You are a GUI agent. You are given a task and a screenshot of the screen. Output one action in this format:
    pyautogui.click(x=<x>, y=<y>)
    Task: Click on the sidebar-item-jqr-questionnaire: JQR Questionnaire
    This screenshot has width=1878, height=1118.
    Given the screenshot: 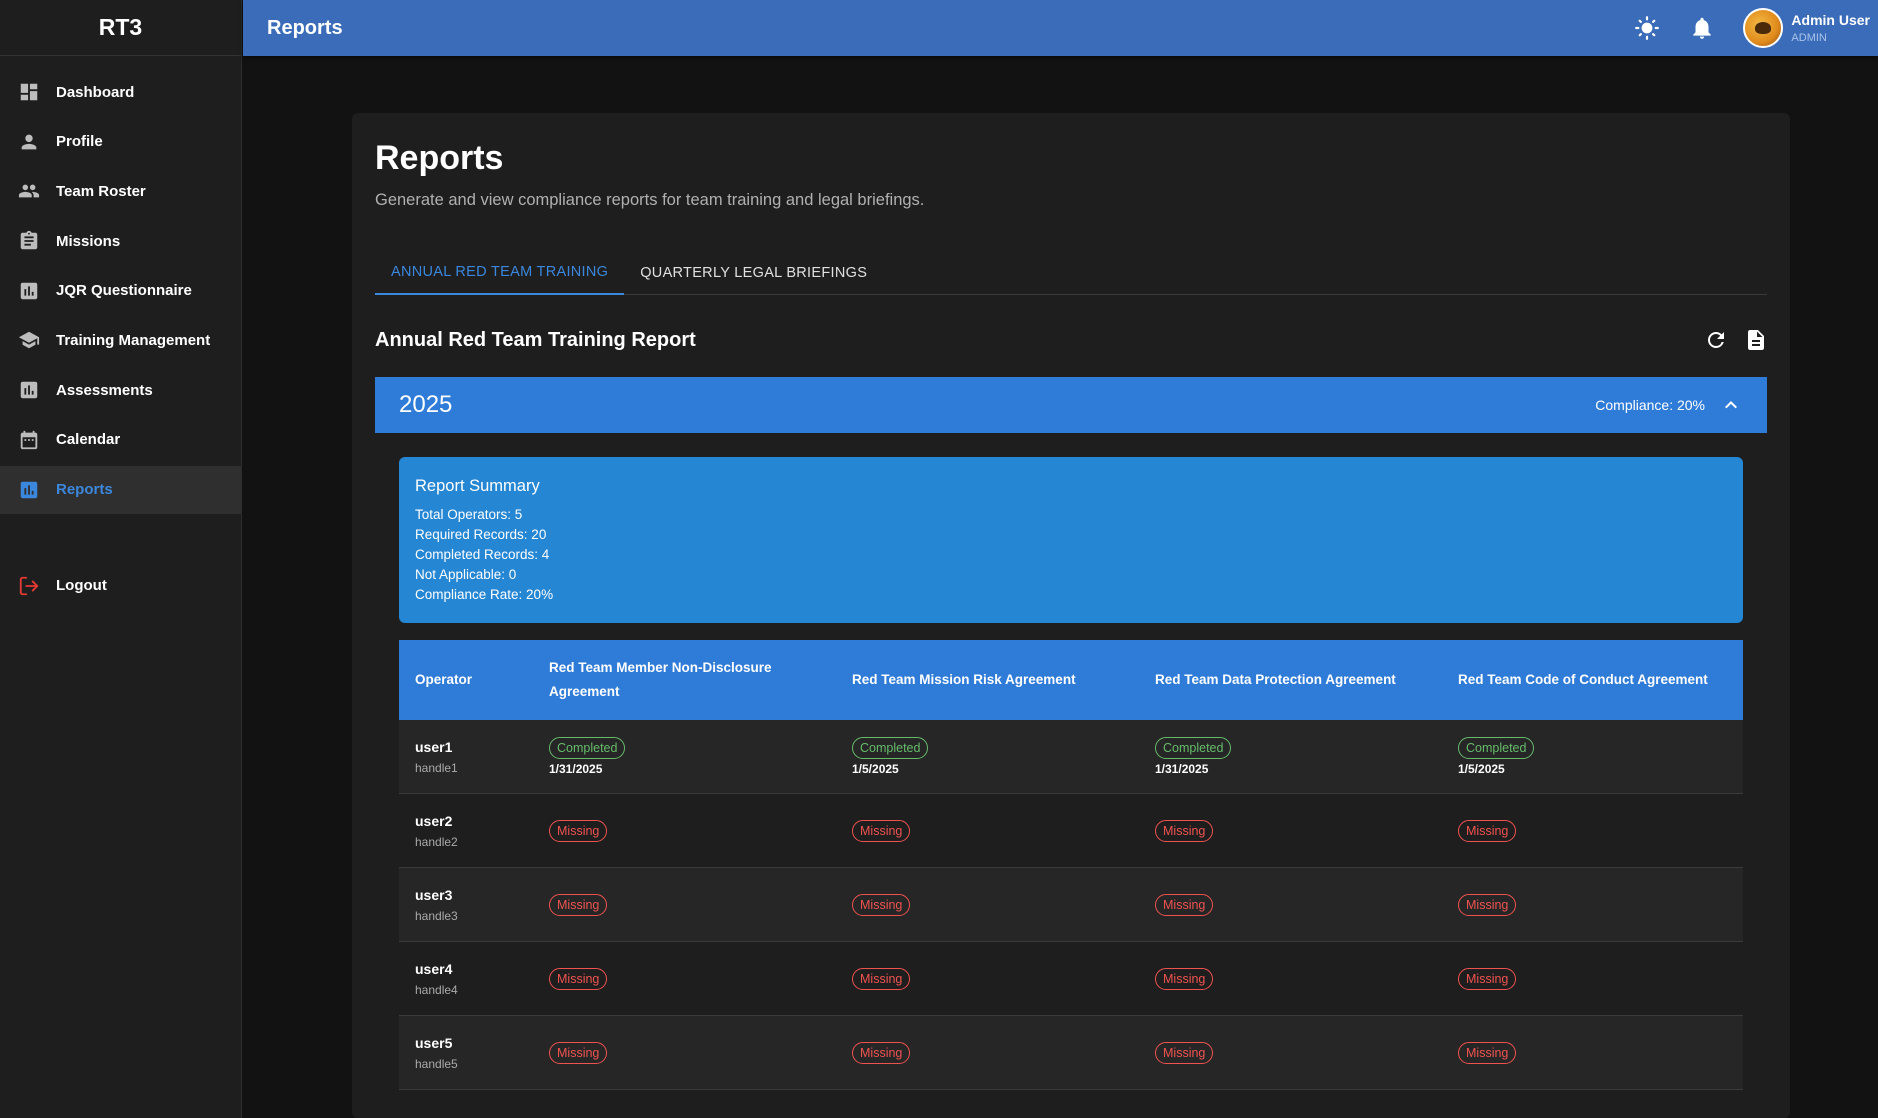 What is the action you would take?
    pyautogui.click(x=120, y=291)
    